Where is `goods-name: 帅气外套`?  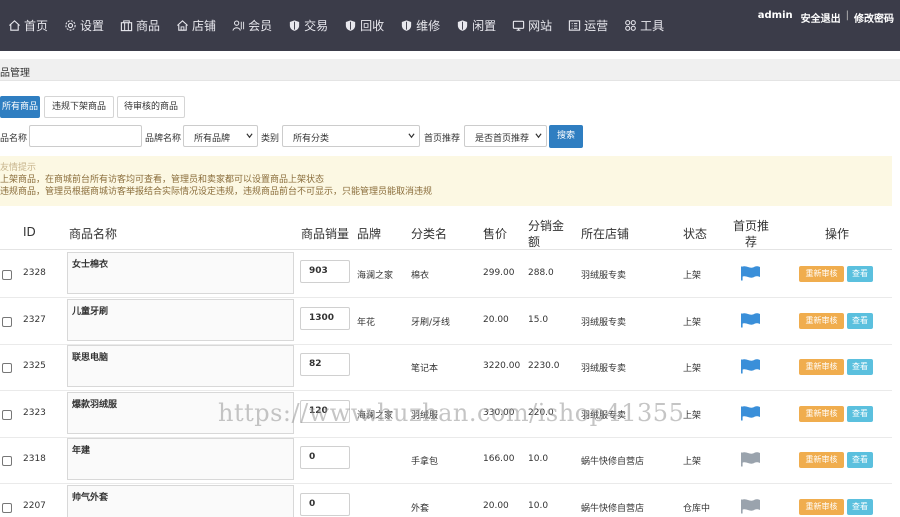 goods-name: 帅气外套 is located at coordinates (90, 498).